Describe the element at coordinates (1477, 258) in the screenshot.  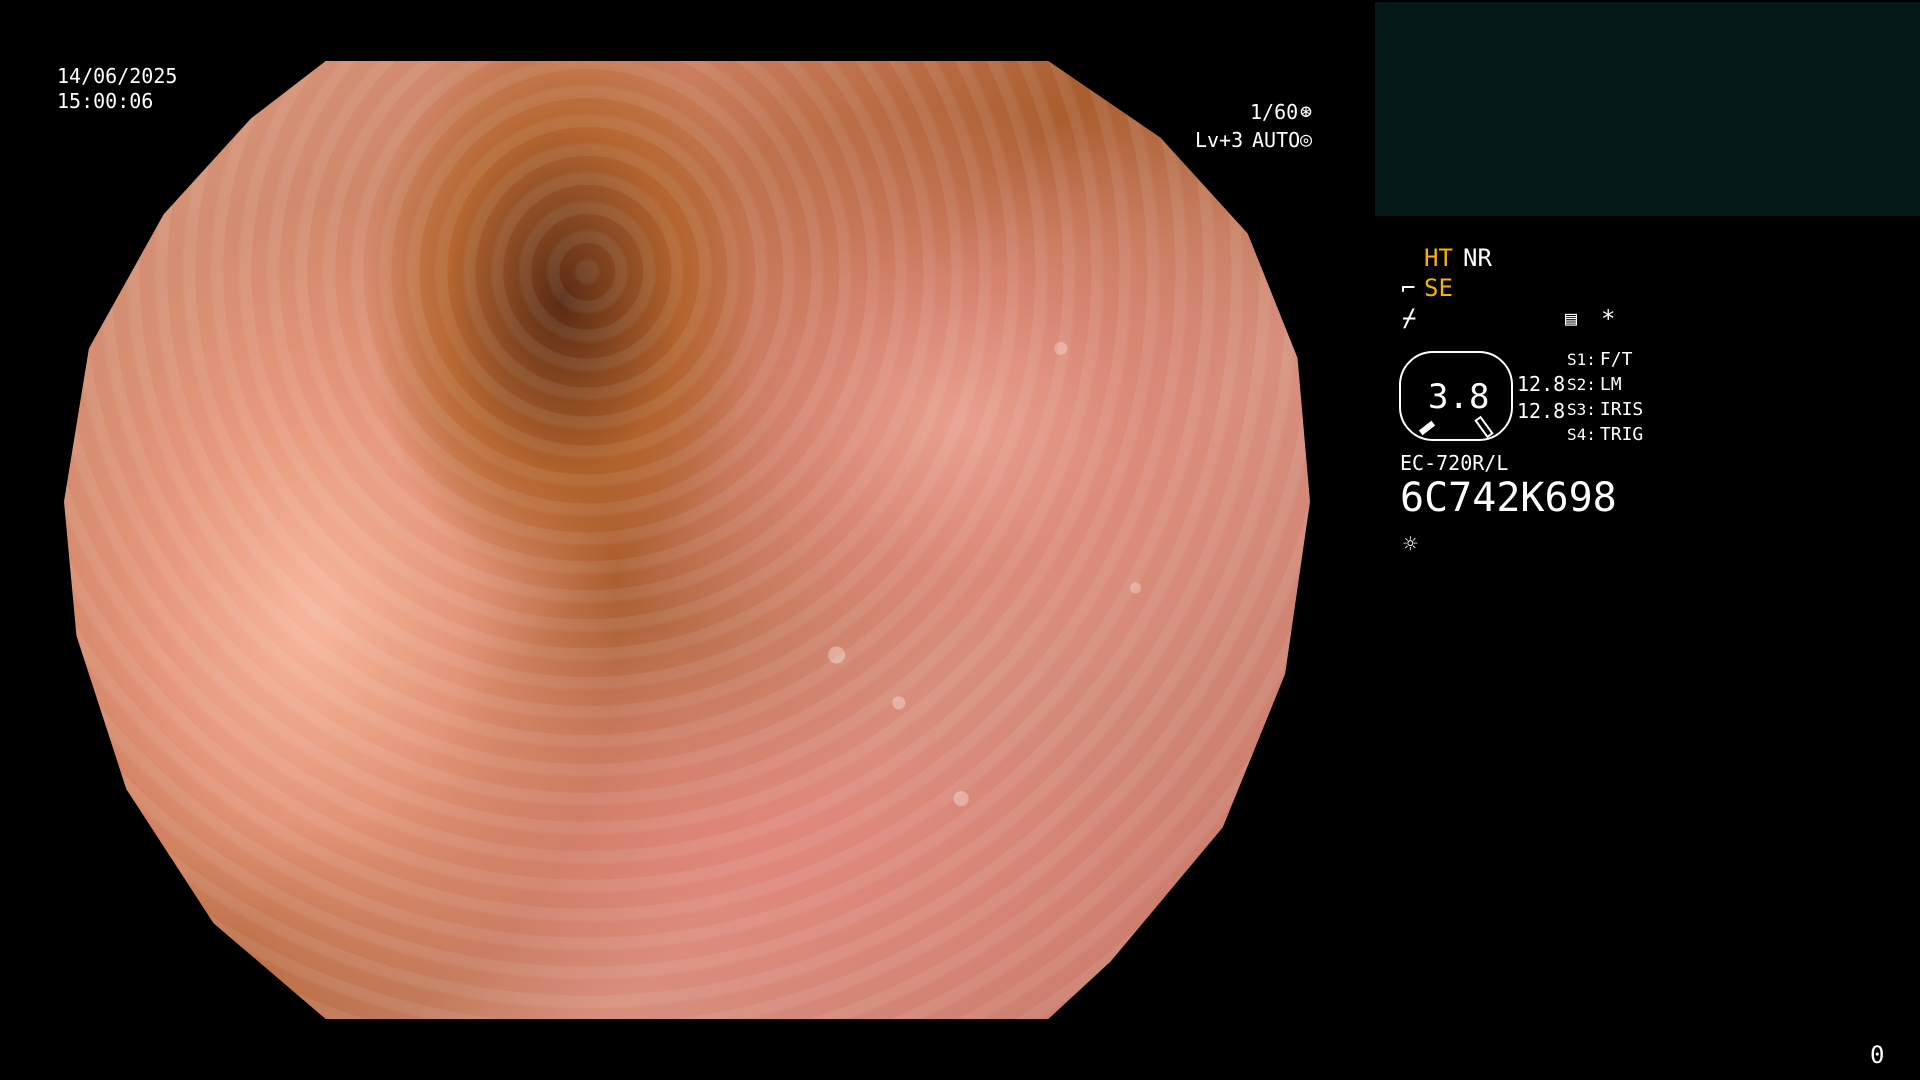
I see `nr-label: NR` at that location.